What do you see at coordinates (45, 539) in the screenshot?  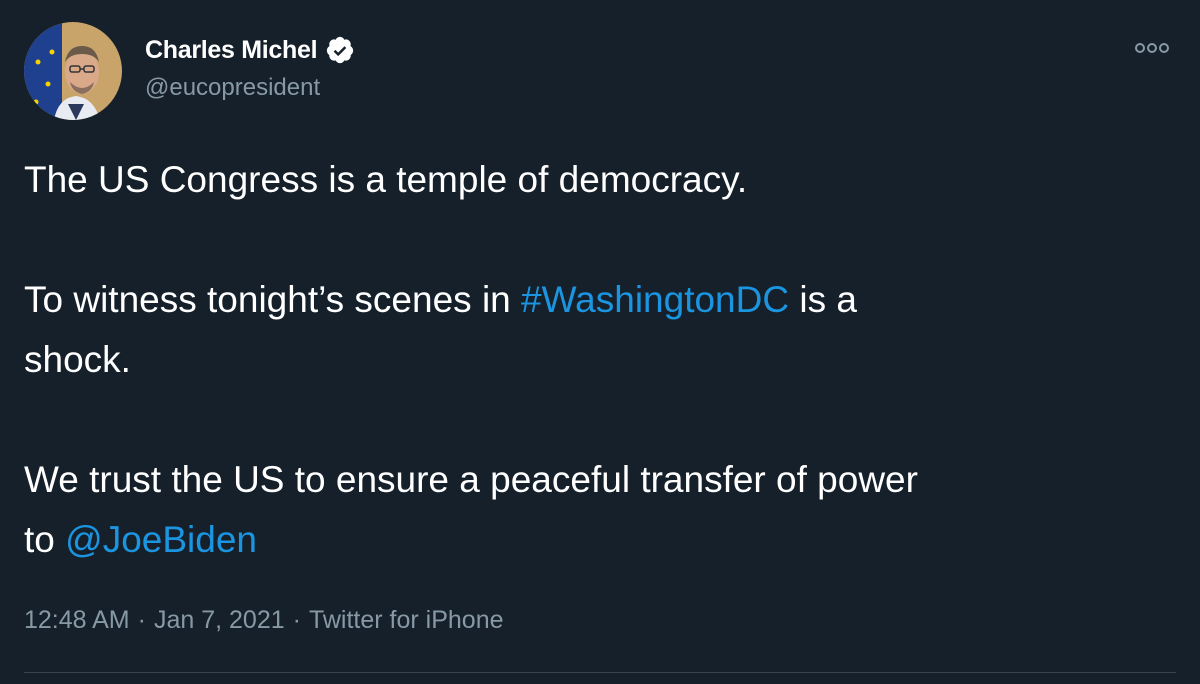 I see `tweet-line-4-pre: to` at bounding box center [45, 539].